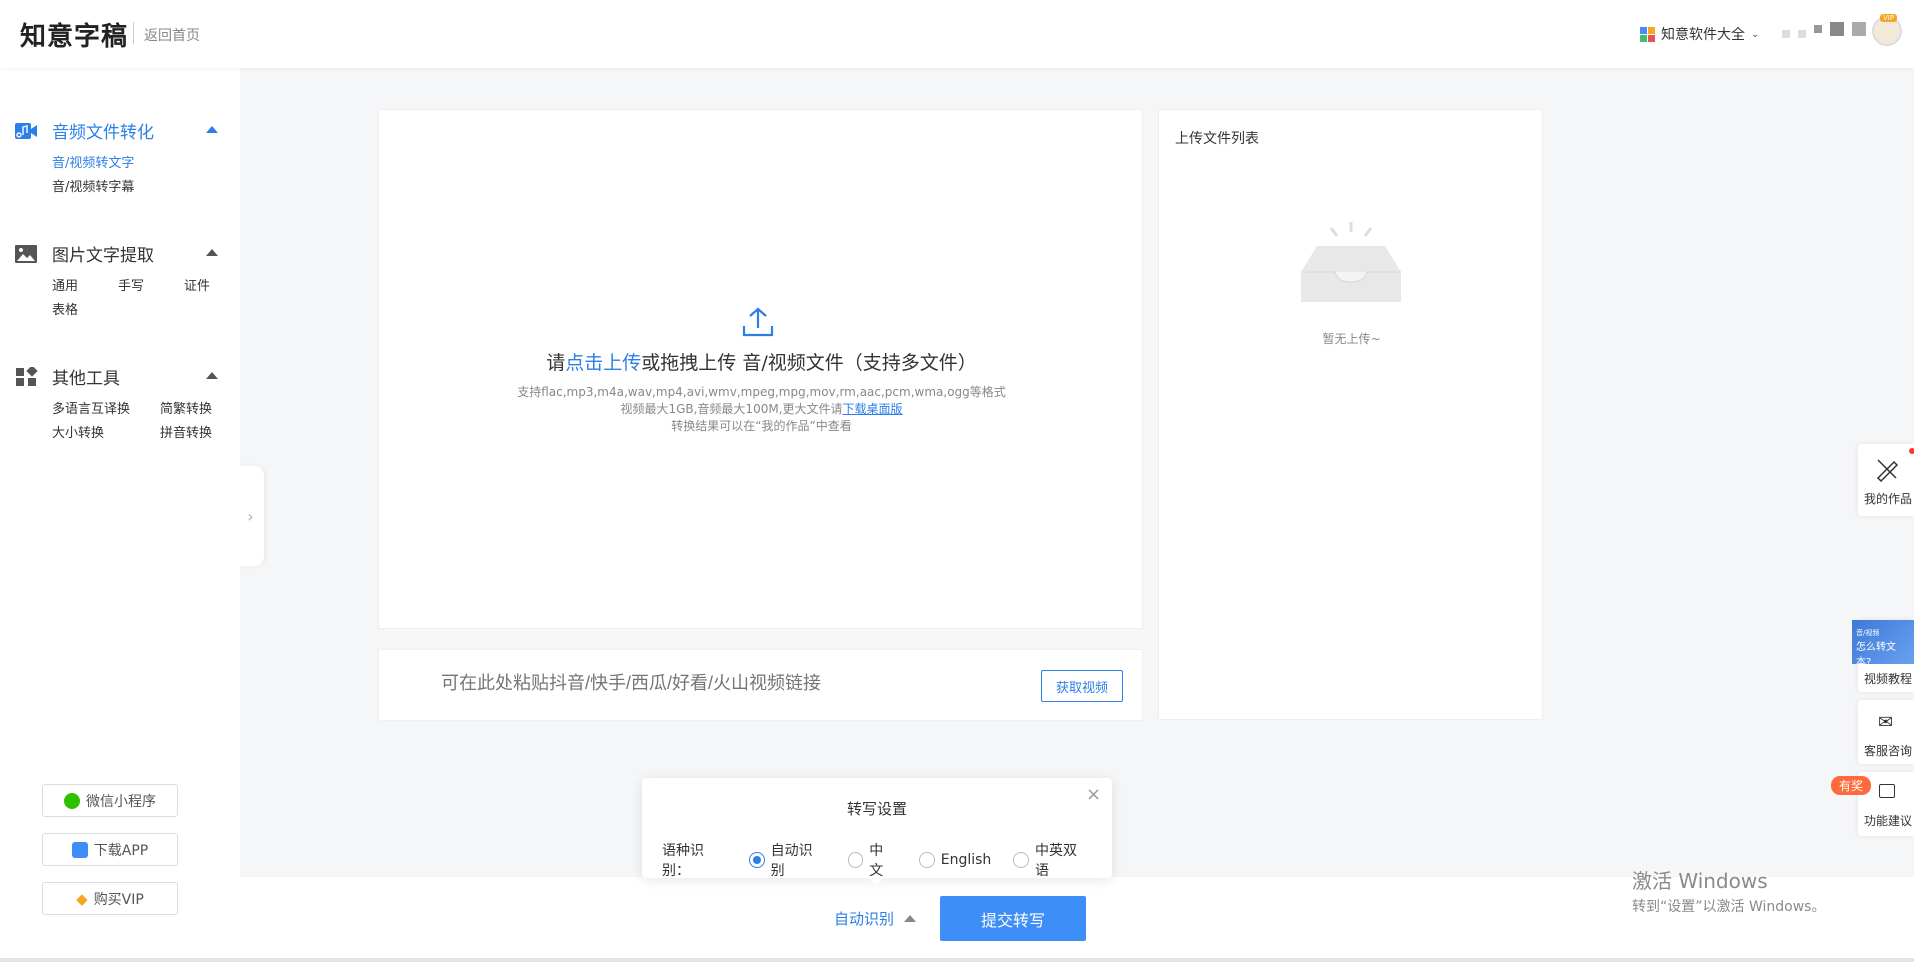 This screenshot has width=1914, height=962. I want to click on prize-badge: 有奖, so click(1851, 785).